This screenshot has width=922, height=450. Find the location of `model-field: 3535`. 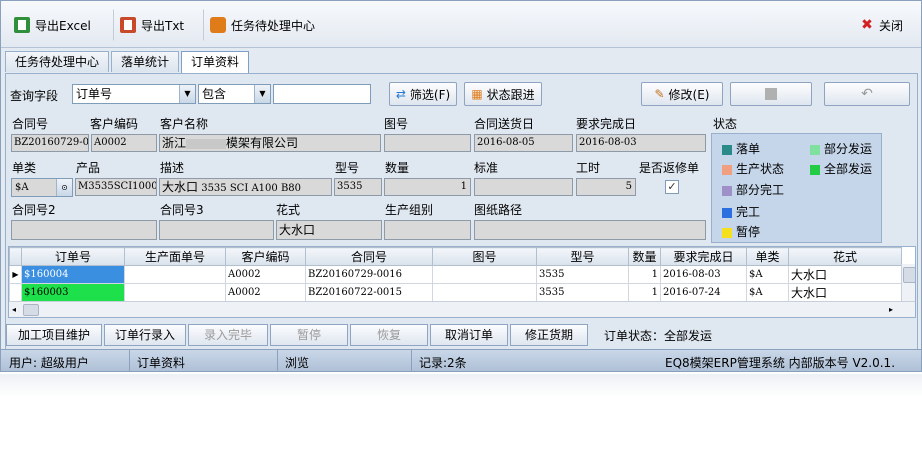

model-field: 3535 is located at coordinates (358, 187).